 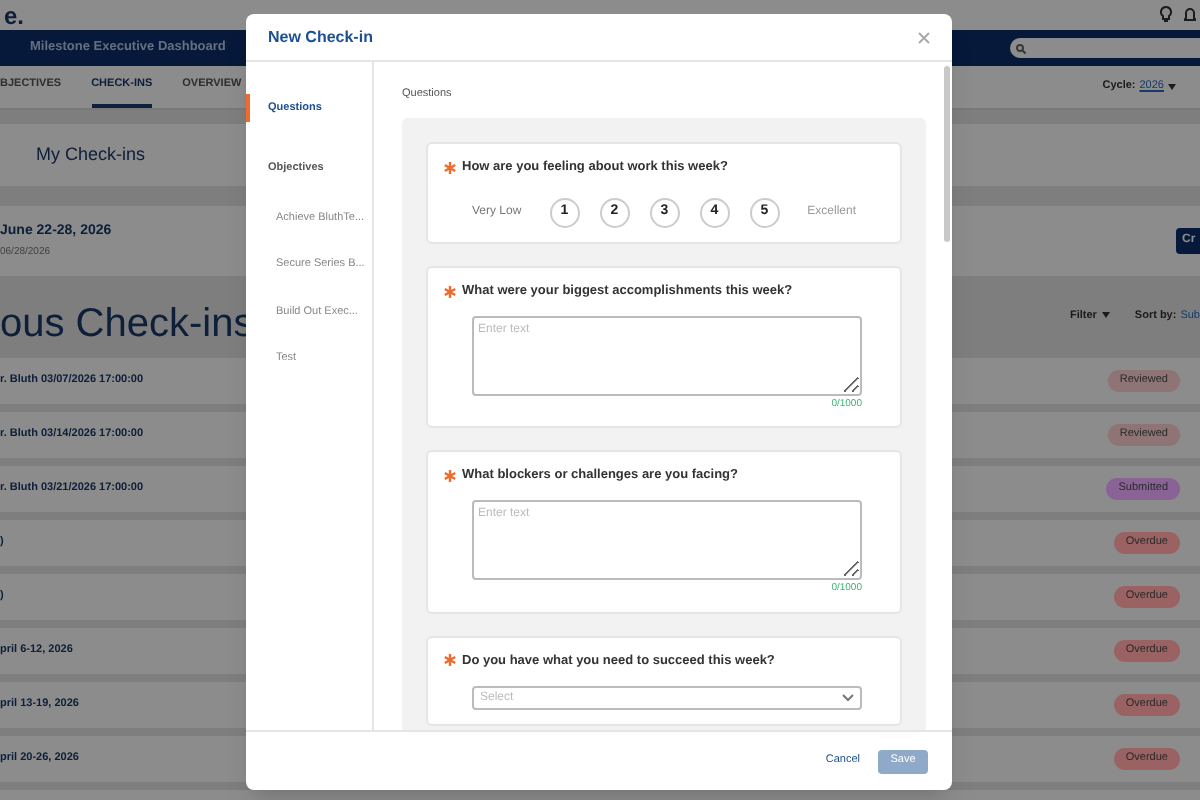 I want to click on search-field, so click(x=1105, y=48).